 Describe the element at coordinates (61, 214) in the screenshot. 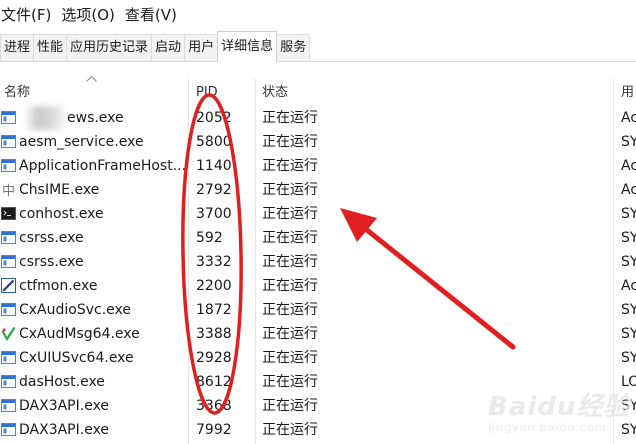

I see `process-name: conhost.exe` at that location.